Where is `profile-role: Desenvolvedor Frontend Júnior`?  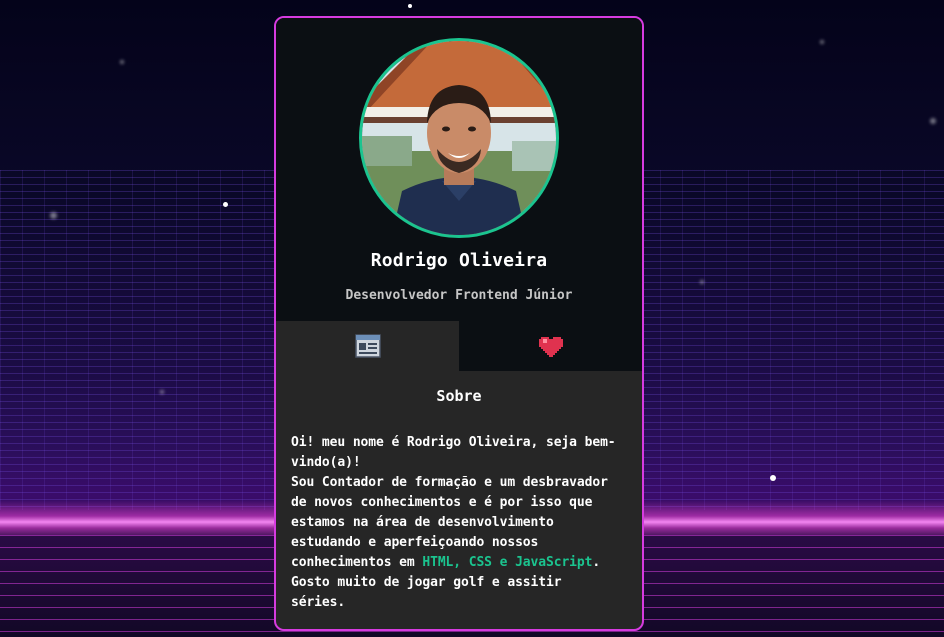
profile-role: Desenvolvedor Frontend Júnior is located at coordinates (459, 295).